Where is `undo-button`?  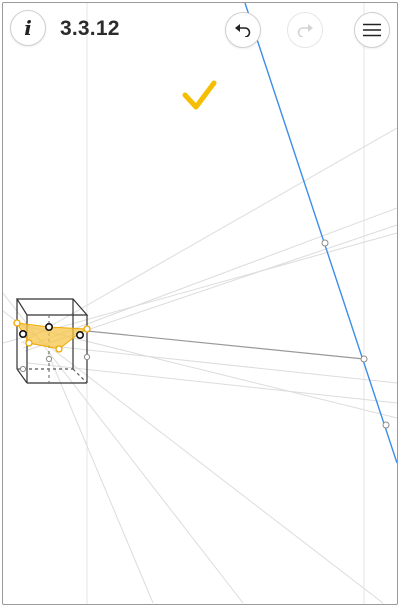 undo-button is located at coordinates (243, 30).